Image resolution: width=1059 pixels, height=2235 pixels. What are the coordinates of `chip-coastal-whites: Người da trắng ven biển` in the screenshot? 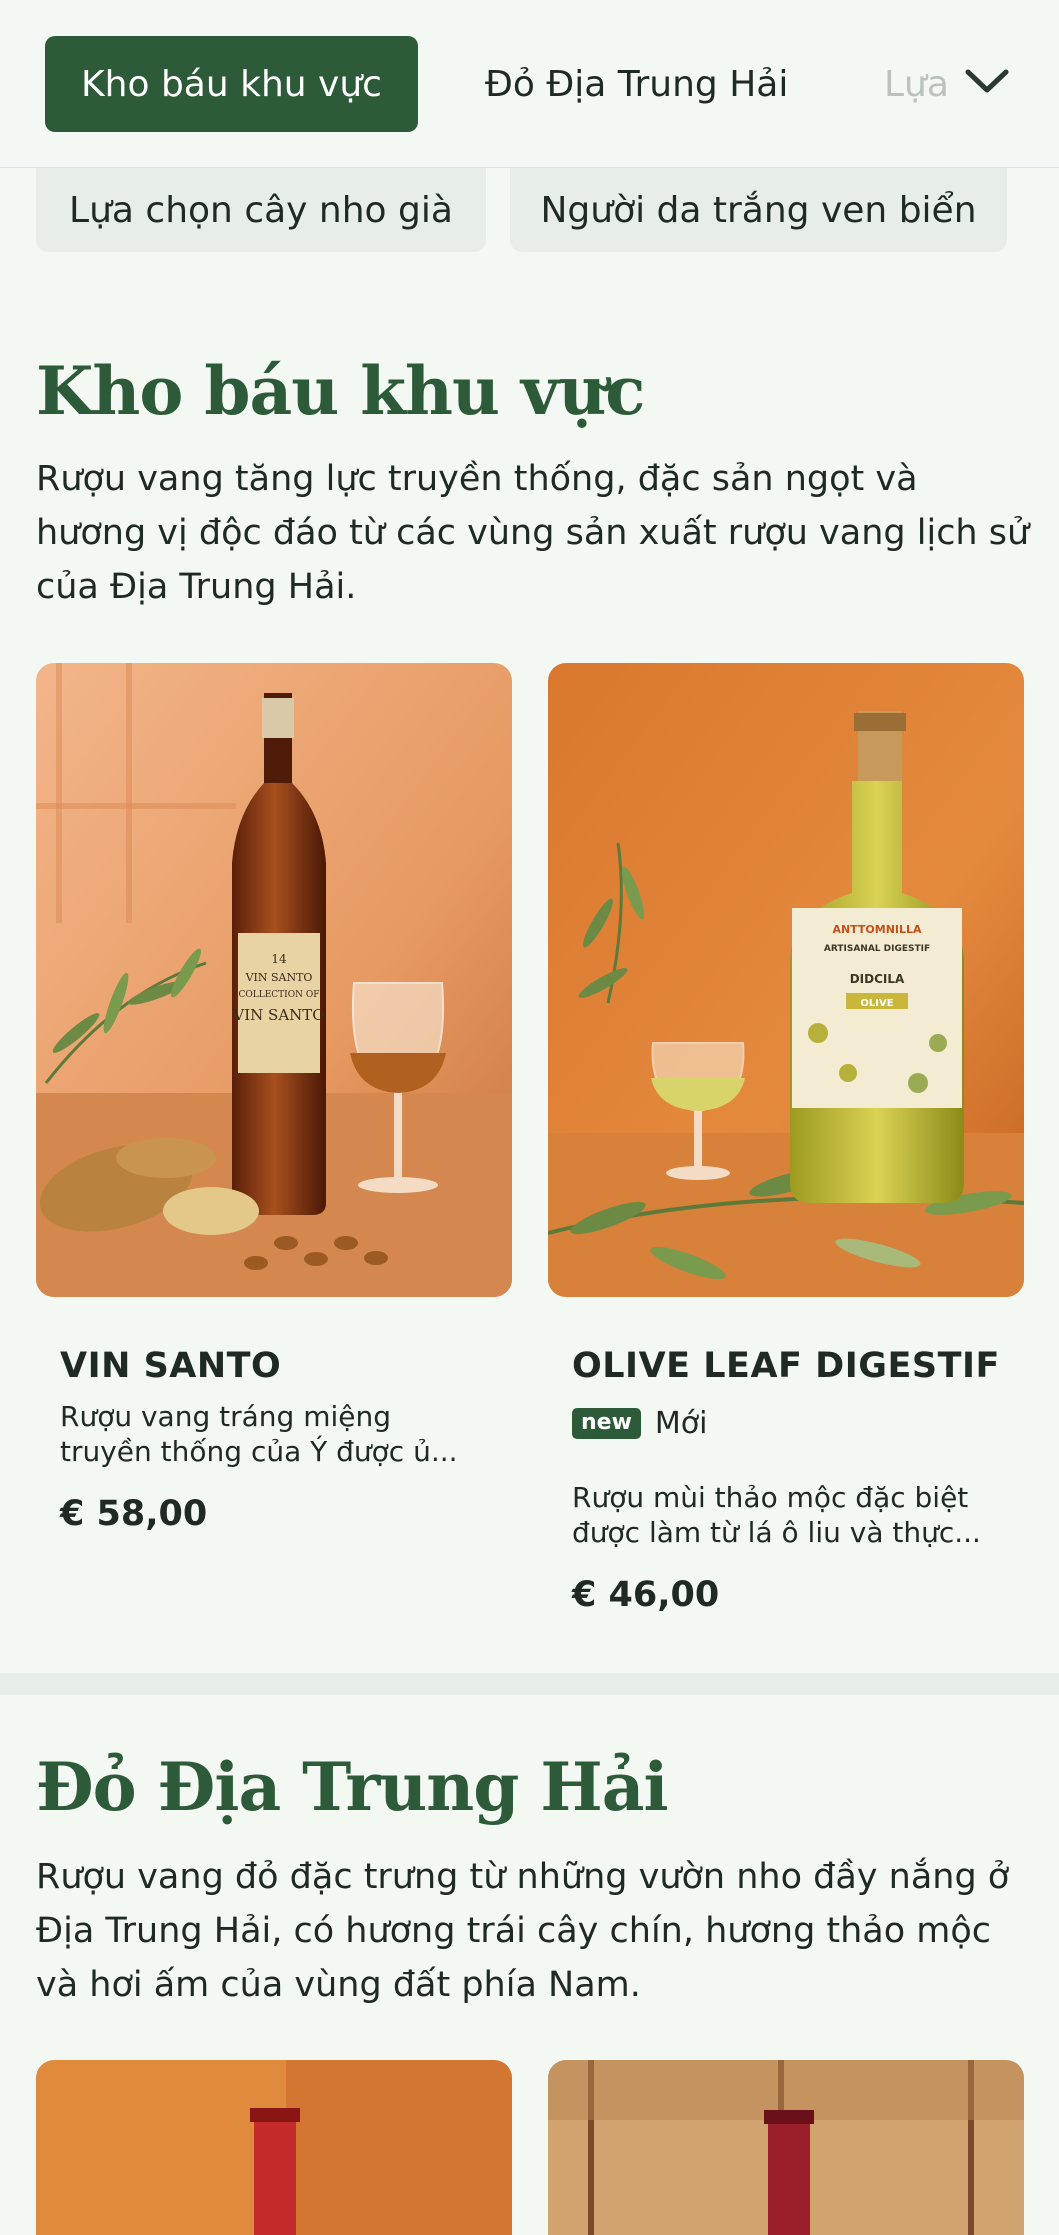 It's located at (758, 210).